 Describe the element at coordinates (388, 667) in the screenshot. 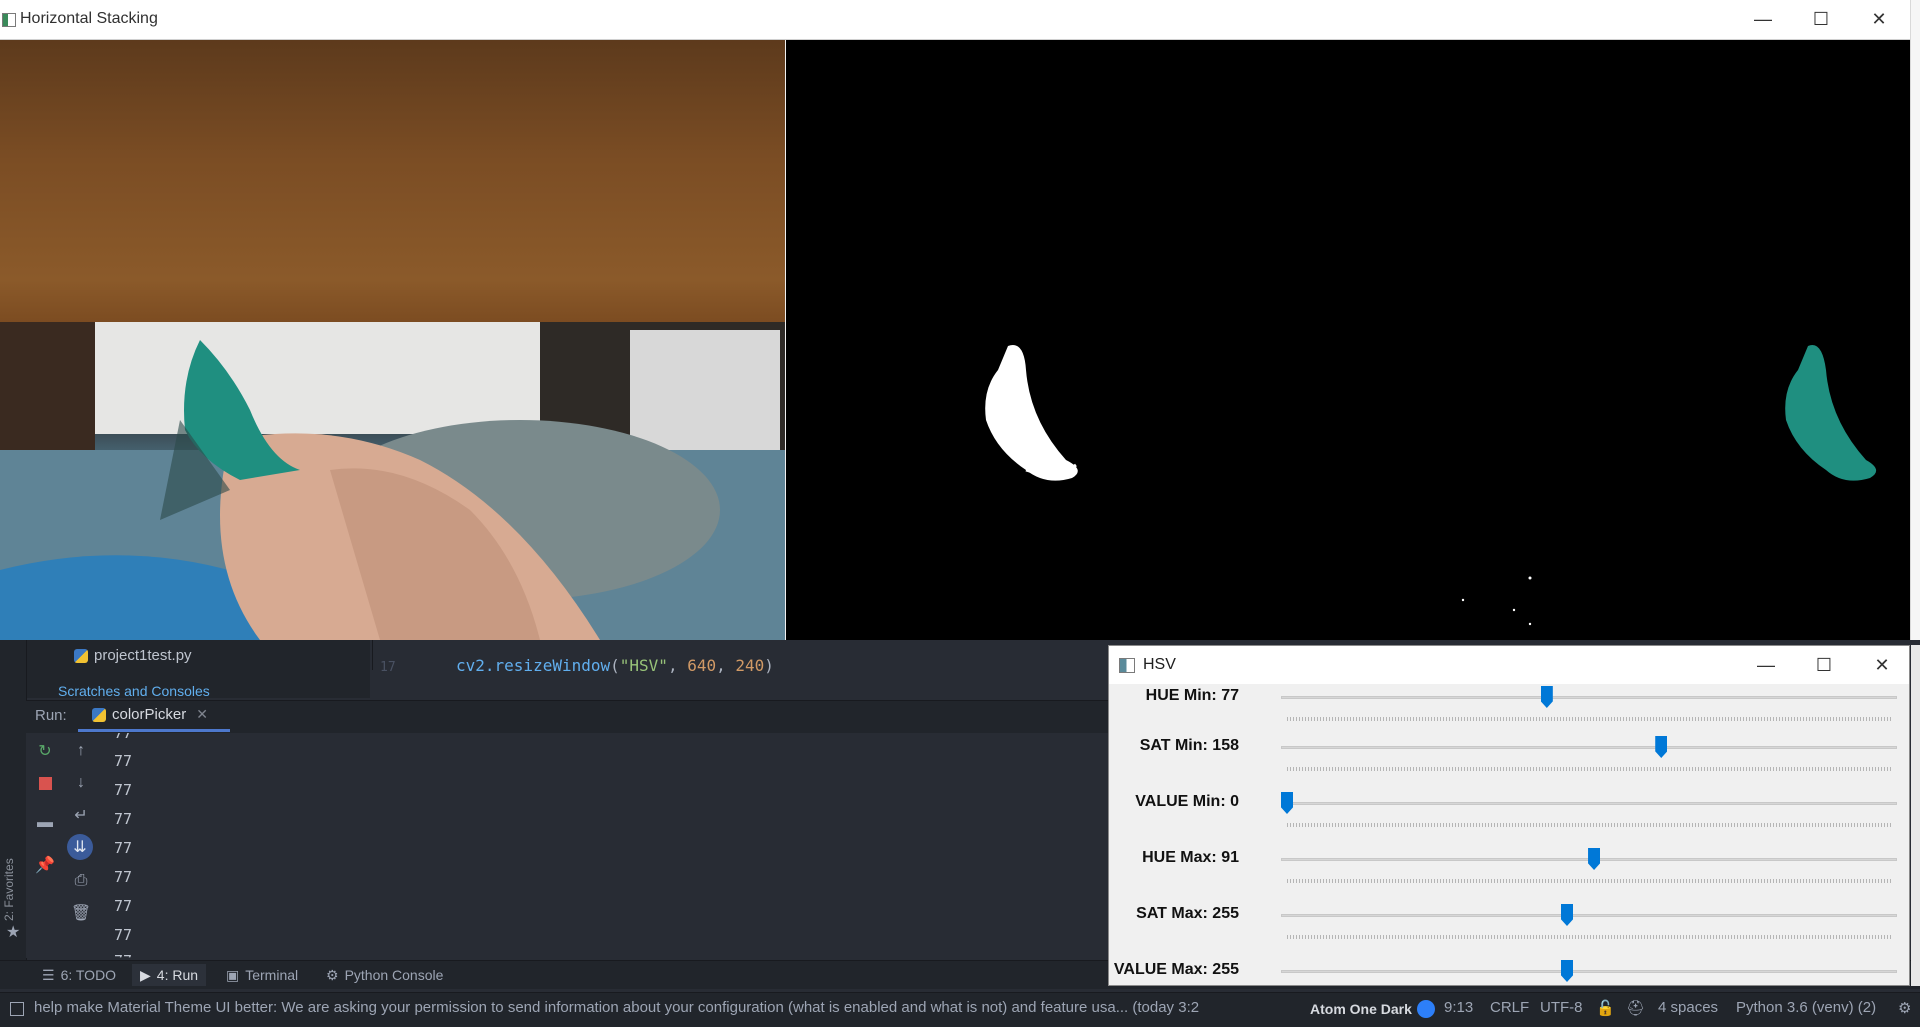

I see `line-number: 17` at that location.